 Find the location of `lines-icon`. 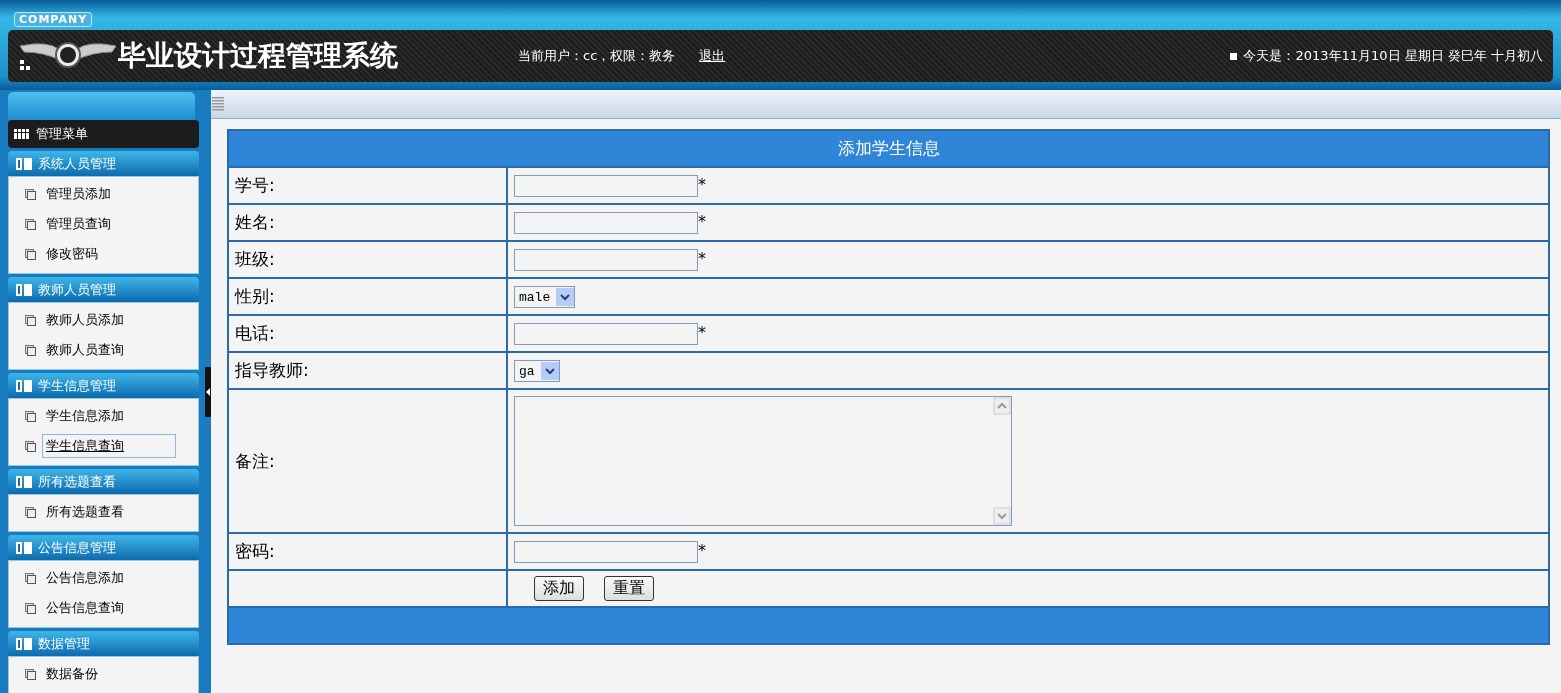

lines-icon is located at coordinates (218, 104).